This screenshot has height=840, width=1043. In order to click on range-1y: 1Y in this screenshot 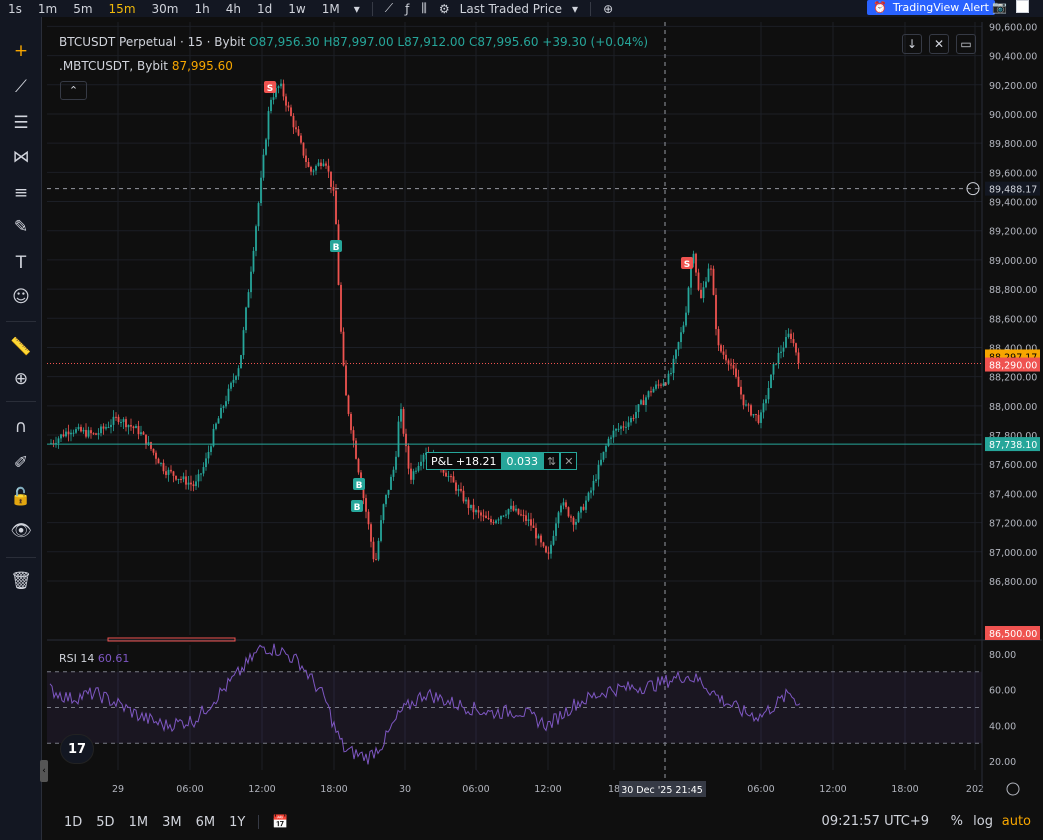, I will do `click(237, 822)`.